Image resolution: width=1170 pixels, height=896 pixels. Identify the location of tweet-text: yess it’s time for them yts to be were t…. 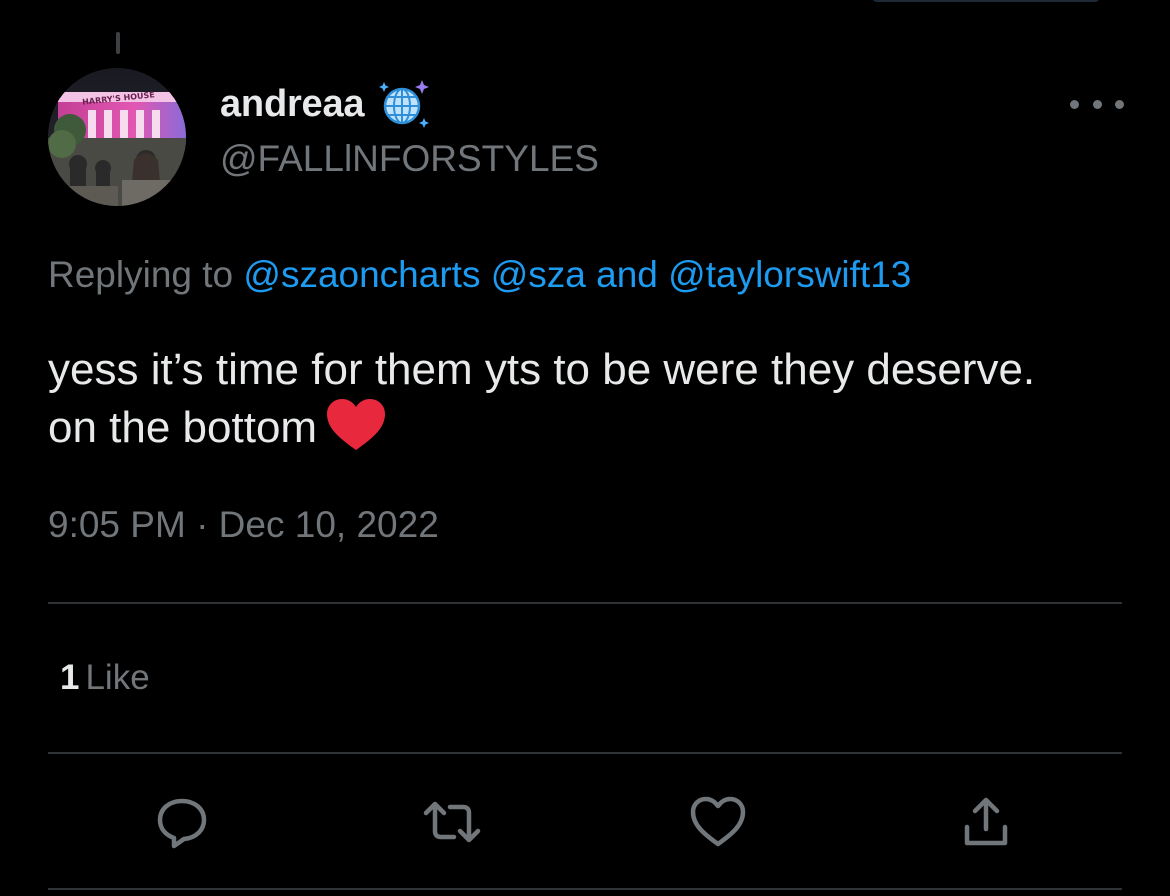
(542, 398).